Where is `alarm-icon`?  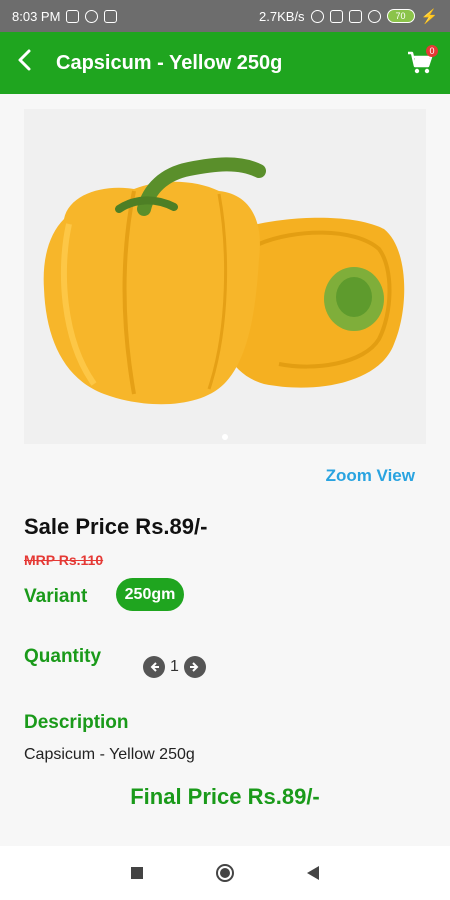 alarm-icon is located at coordinates (317, 16).